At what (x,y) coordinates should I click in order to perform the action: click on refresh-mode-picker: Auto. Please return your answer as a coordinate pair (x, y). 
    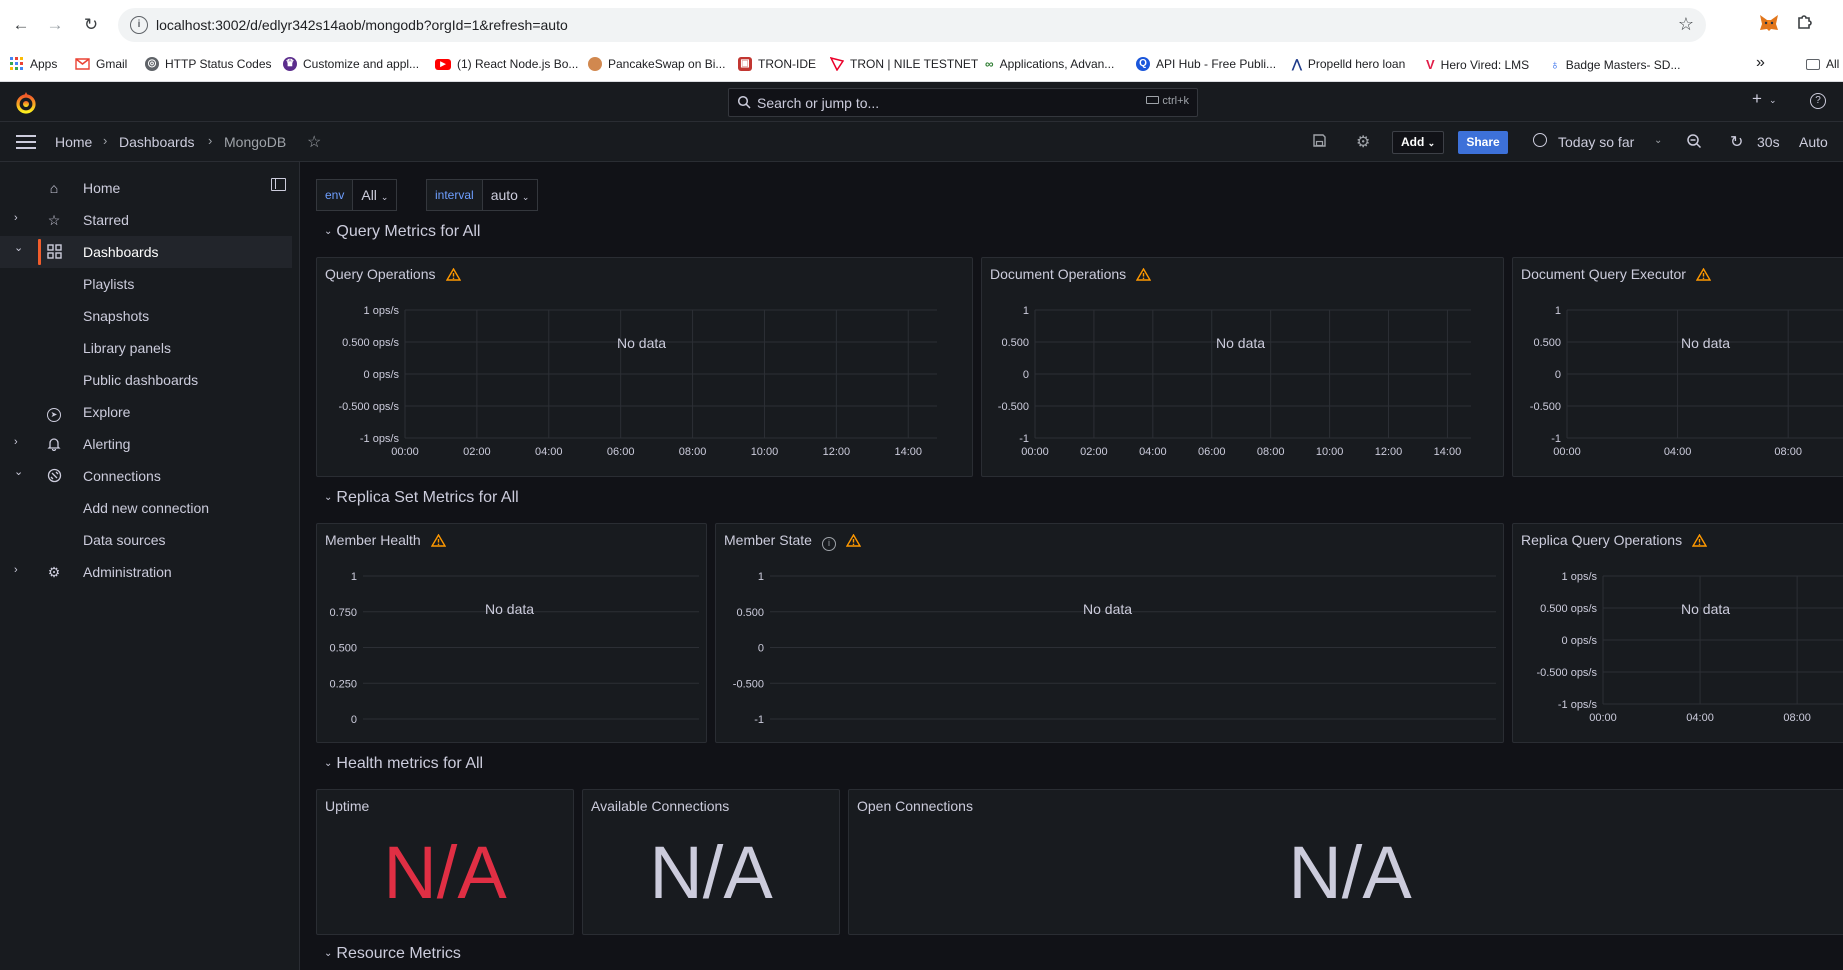
    Looking at the image, I should click on (1813, 142).